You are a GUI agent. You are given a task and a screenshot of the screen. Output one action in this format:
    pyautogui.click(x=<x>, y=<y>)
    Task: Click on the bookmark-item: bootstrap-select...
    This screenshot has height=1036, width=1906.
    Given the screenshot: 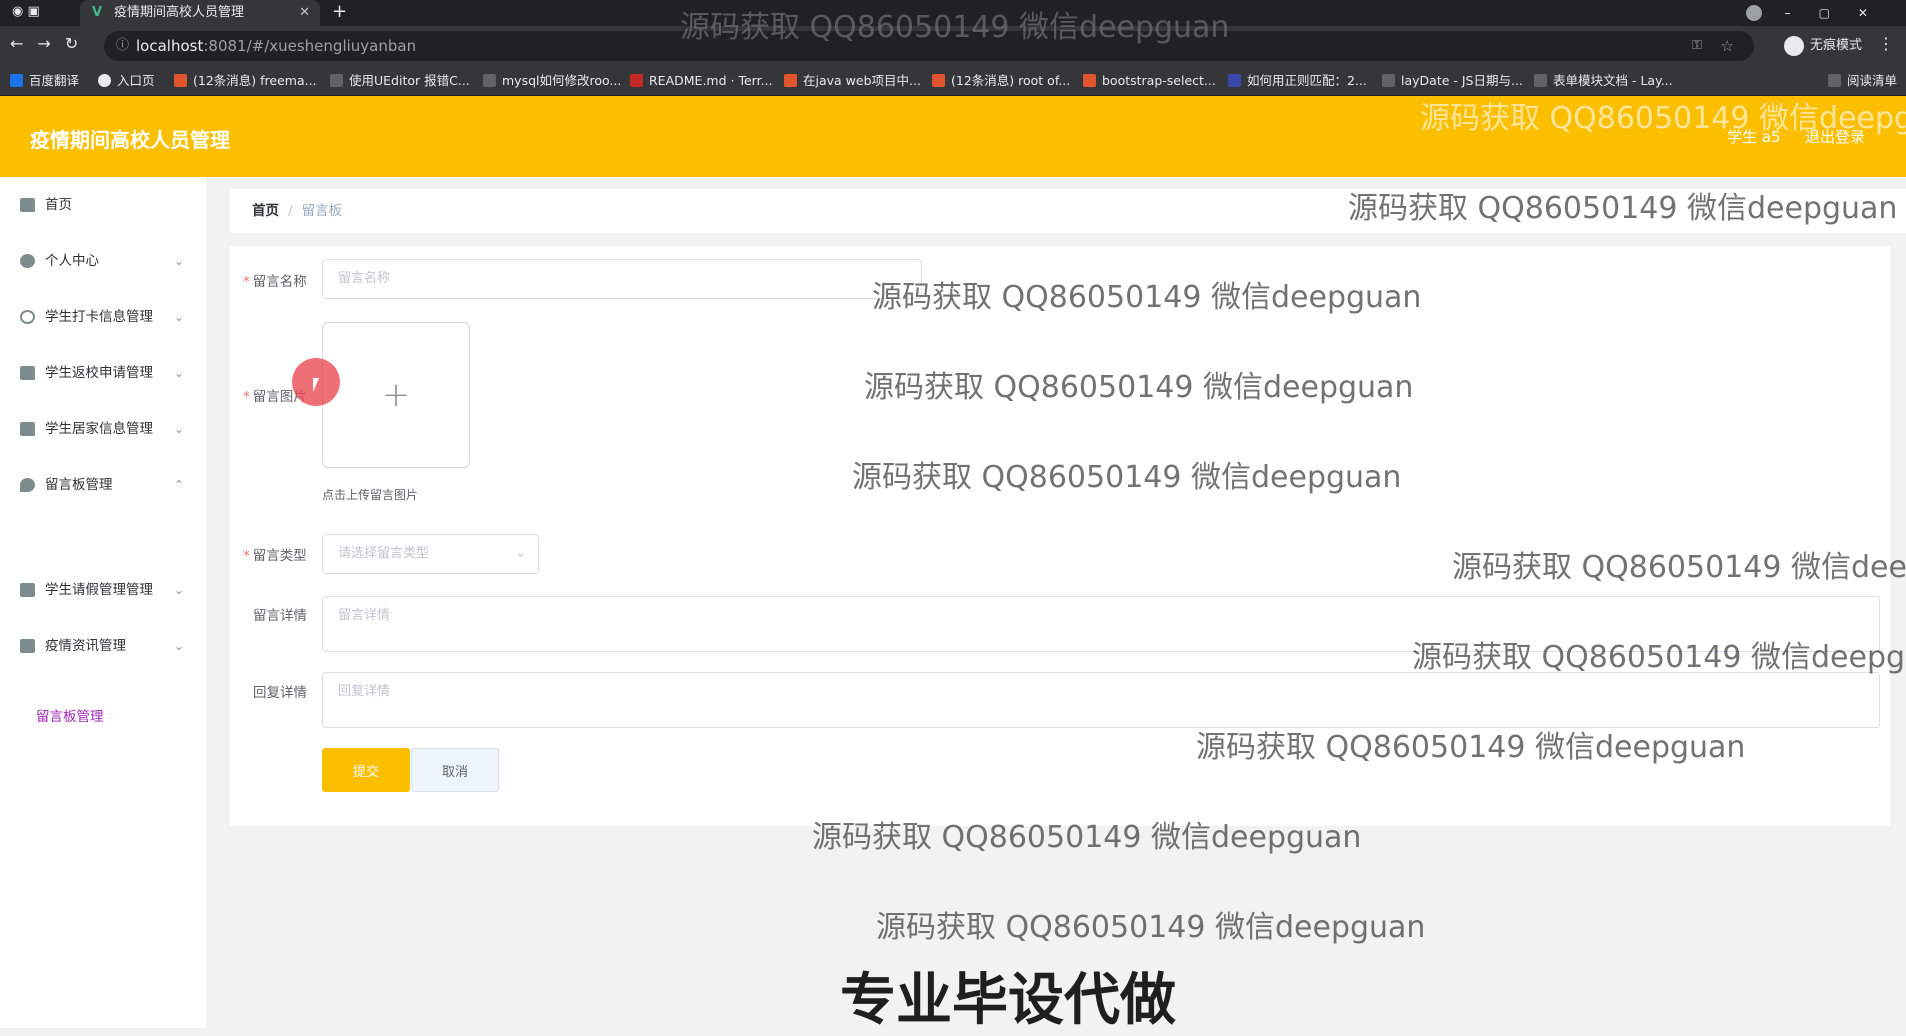 What is the action you would take?
    pyautogui.click(x=1149, y=81)
    